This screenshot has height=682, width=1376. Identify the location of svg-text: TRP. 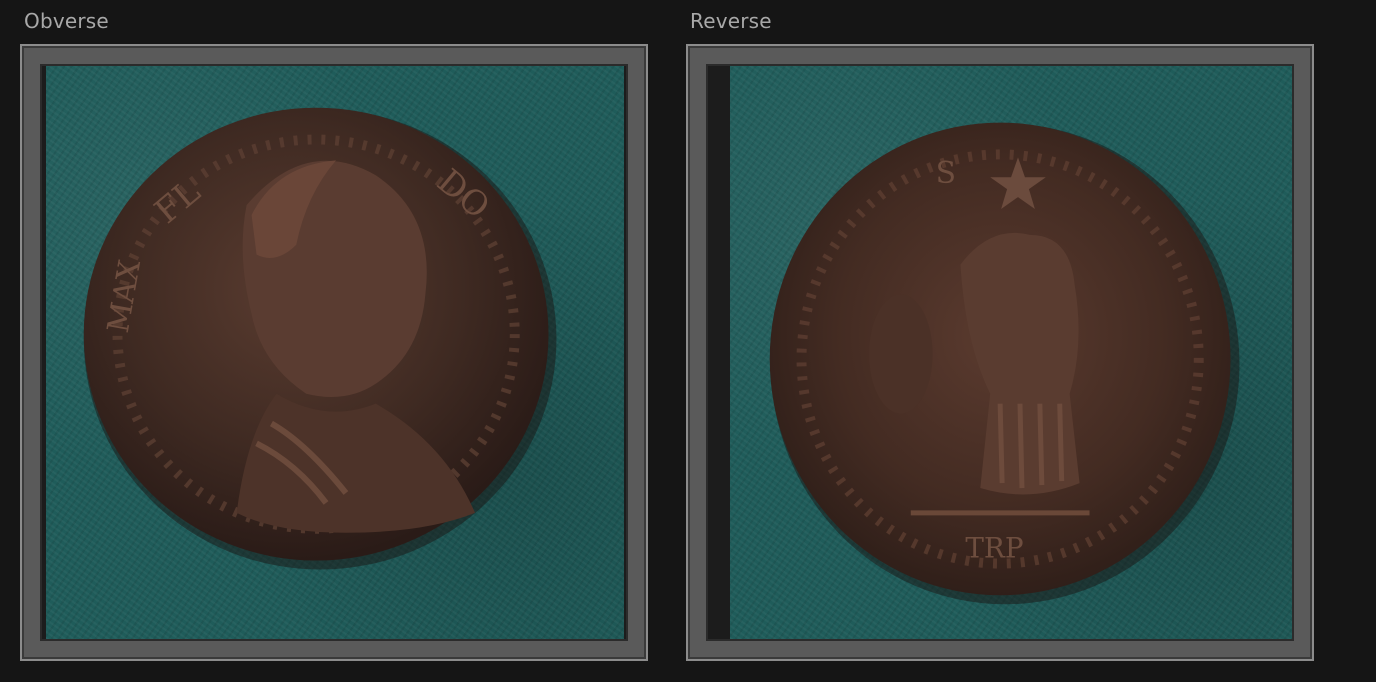
(994, 548).